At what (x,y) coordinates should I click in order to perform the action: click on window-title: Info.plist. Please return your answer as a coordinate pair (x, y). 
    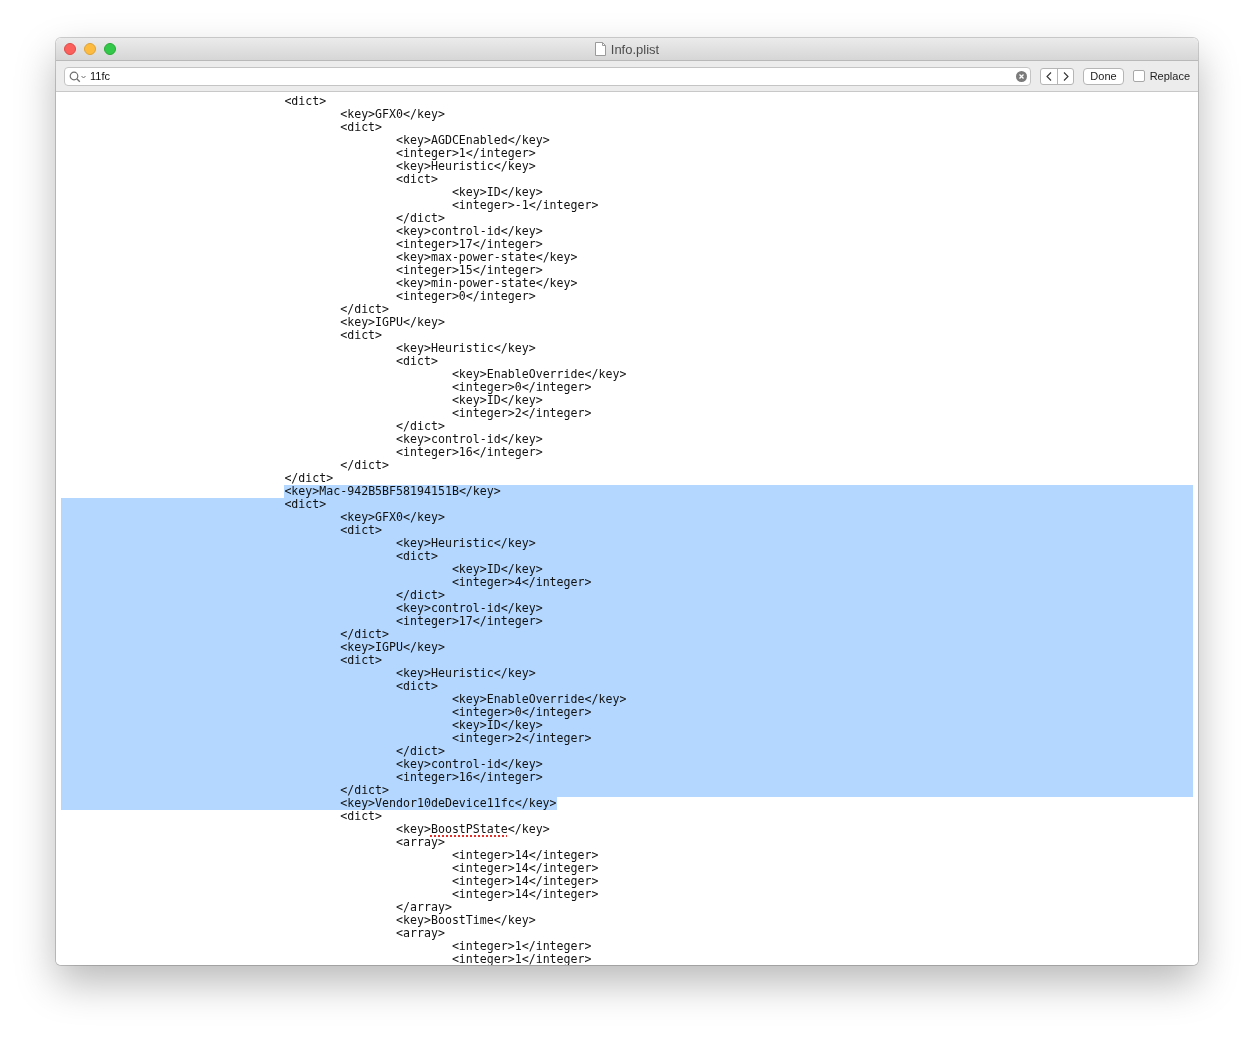
    Looking at the image, I should click on (635, 49).